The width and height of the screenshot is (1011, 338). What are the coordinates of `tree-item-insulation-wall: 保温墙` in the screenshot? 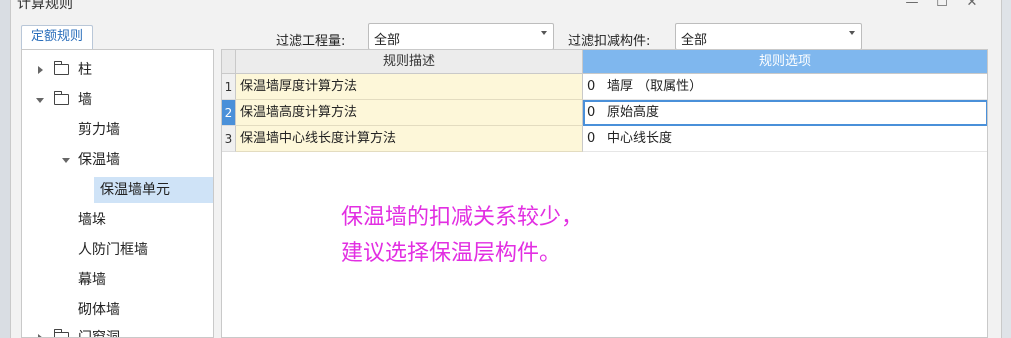 It's located at (117, 160).